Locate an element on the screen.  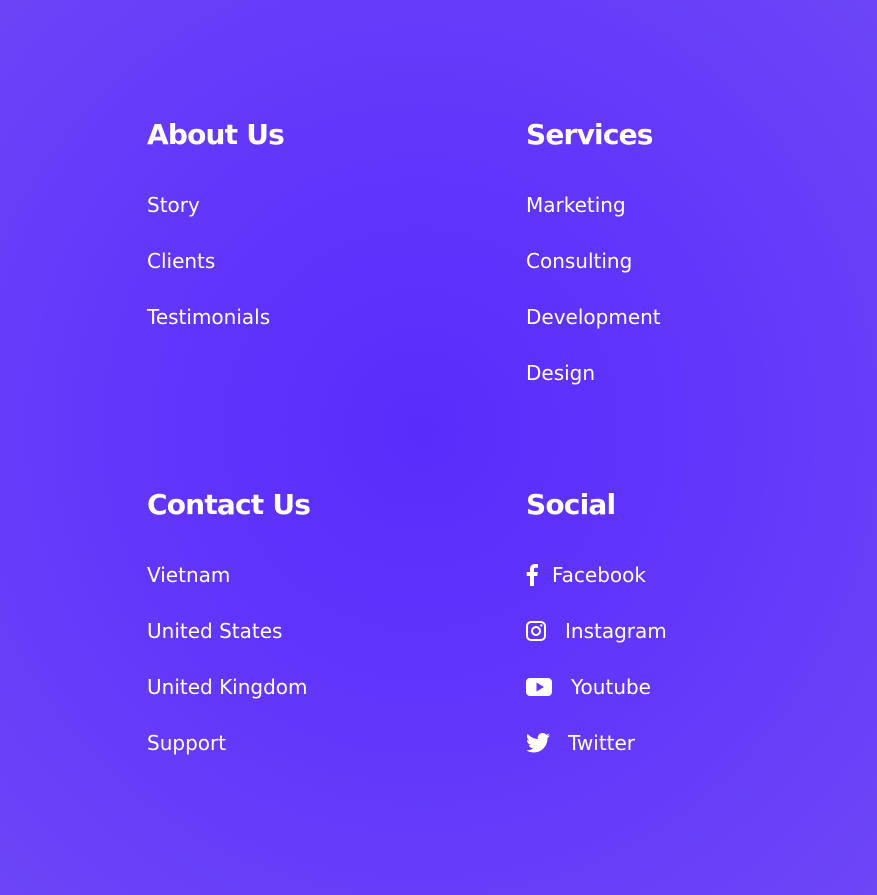
youtube-link: Youtube is located at coordinates (588, 687).